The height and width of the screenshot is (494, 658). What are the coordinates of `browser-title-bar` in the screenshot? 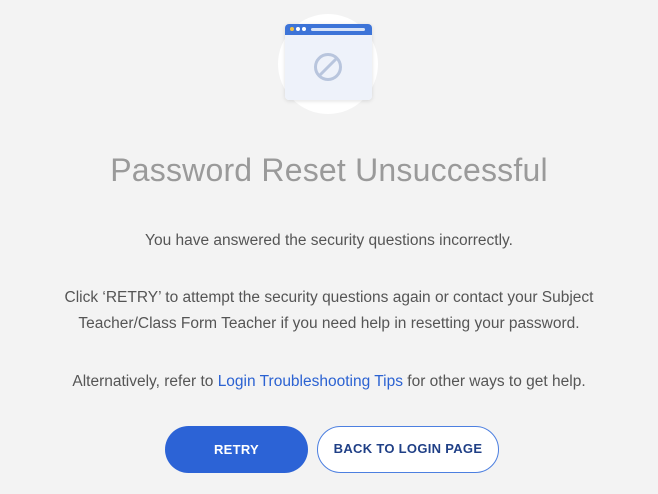 It's located at (328, 29).